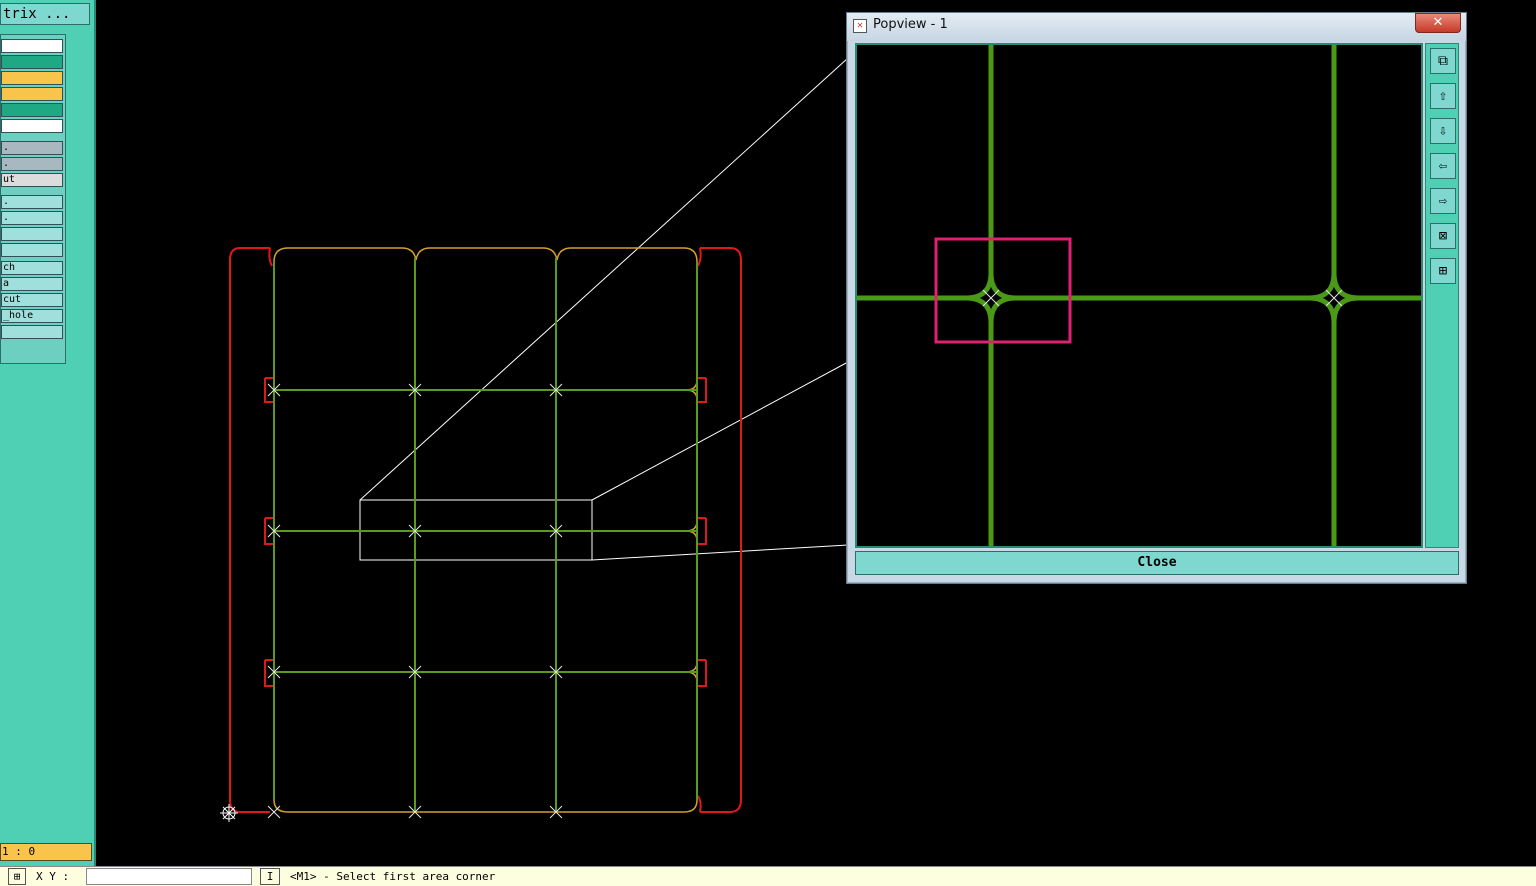 The height and width of the screenshot is (886, 1536). What do you see at coordinates (9, 179) in the screenshot?
I see `layer-label: ut` at bounding box center [9, 179].